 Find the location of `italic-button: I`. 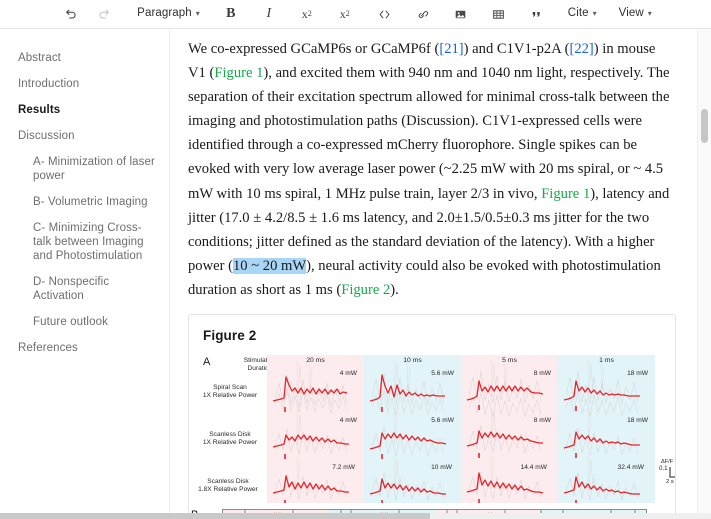

italic-button: I is located at coordinates (269, 14).